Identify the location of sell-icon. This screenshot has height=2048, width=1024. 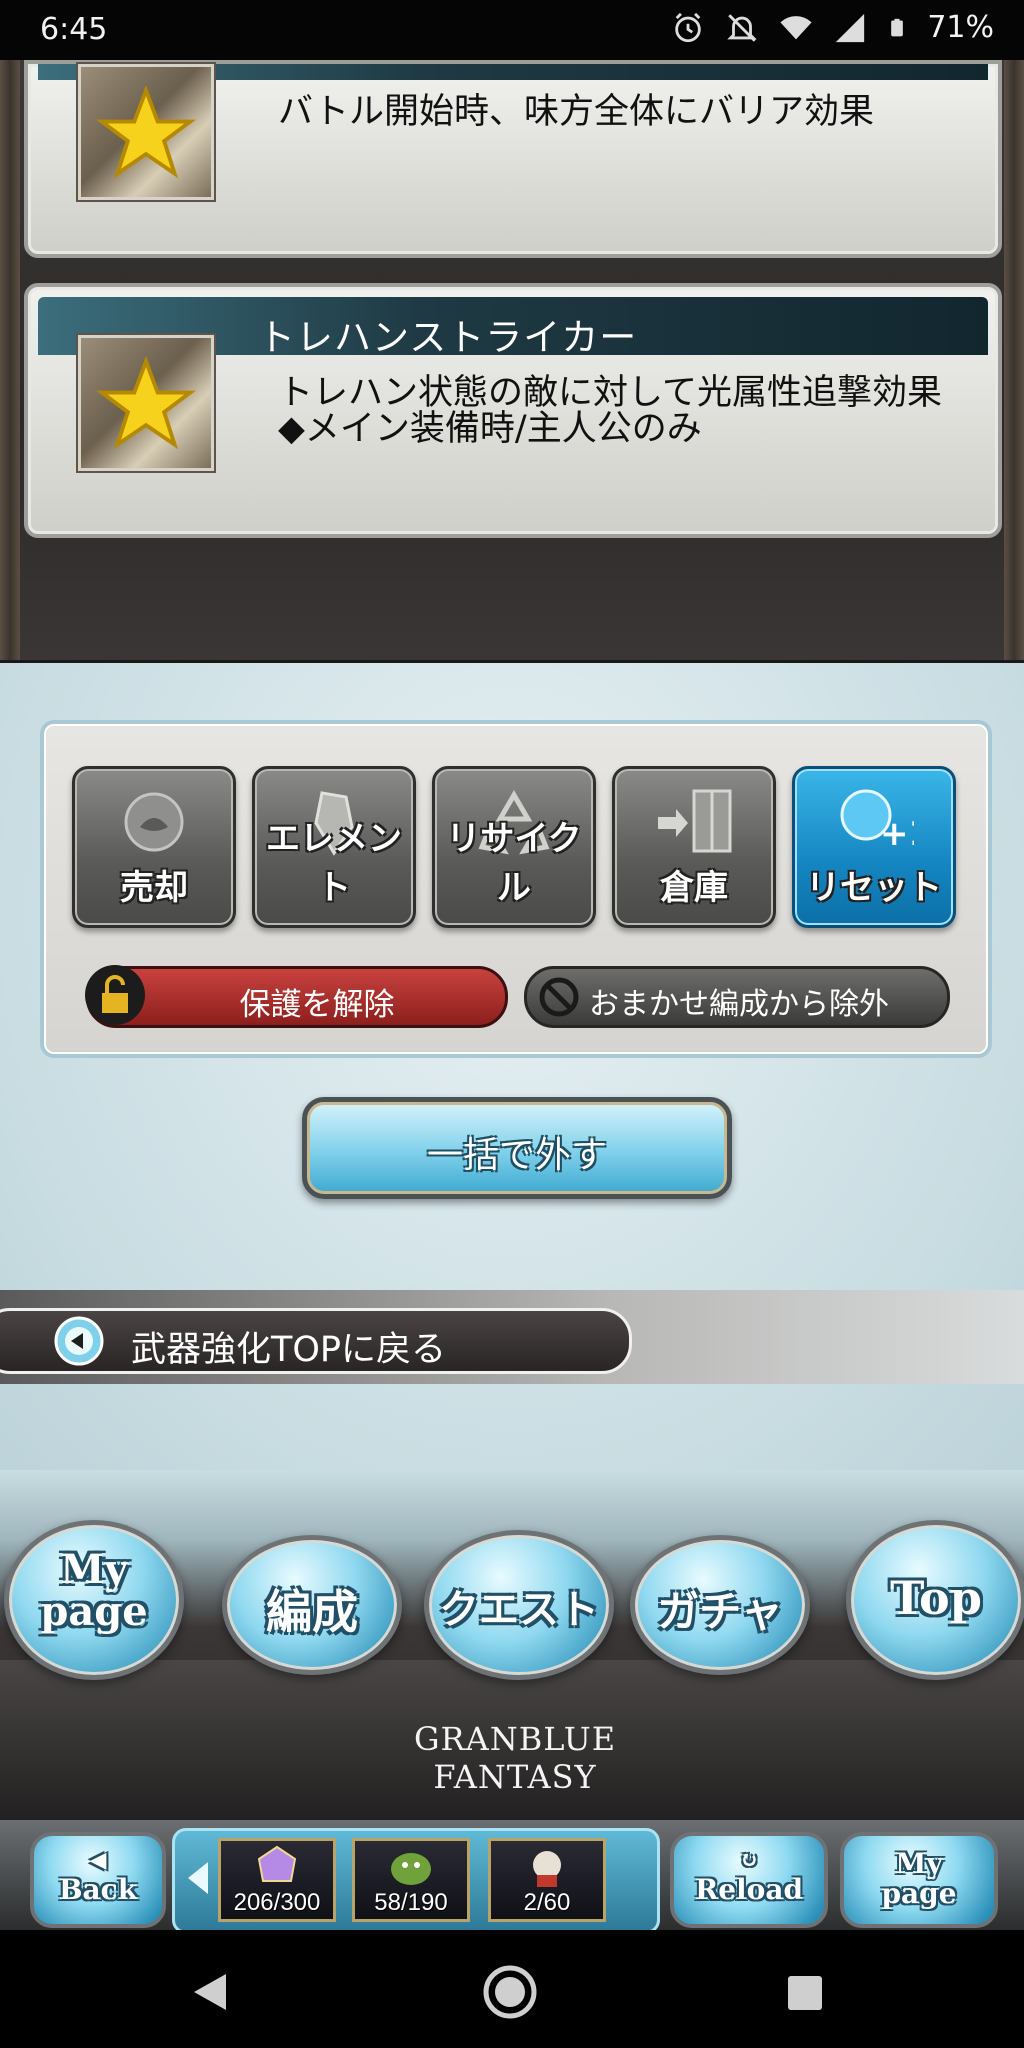
(154, 822).